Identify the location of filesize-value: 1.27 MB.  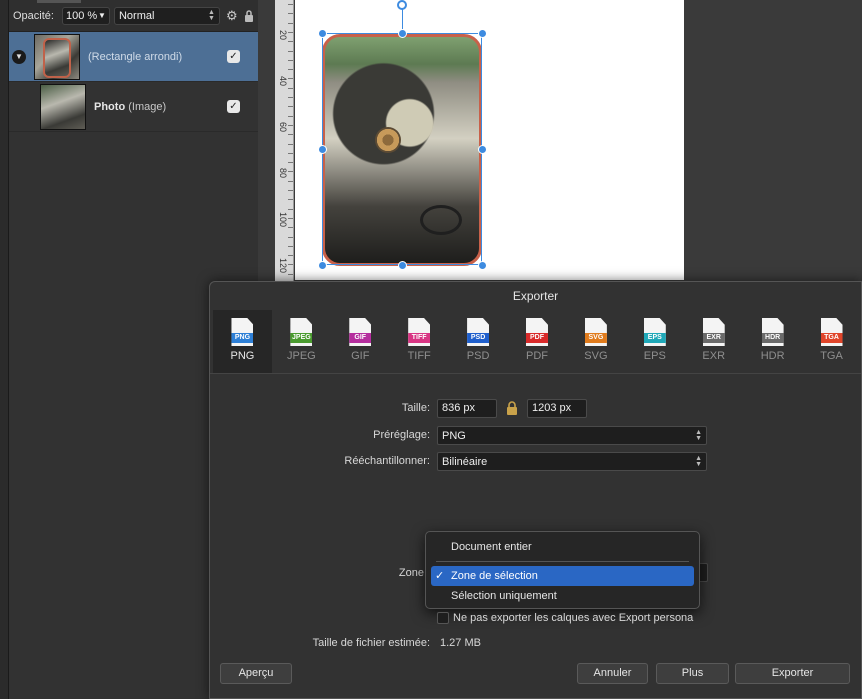
(460, 643).